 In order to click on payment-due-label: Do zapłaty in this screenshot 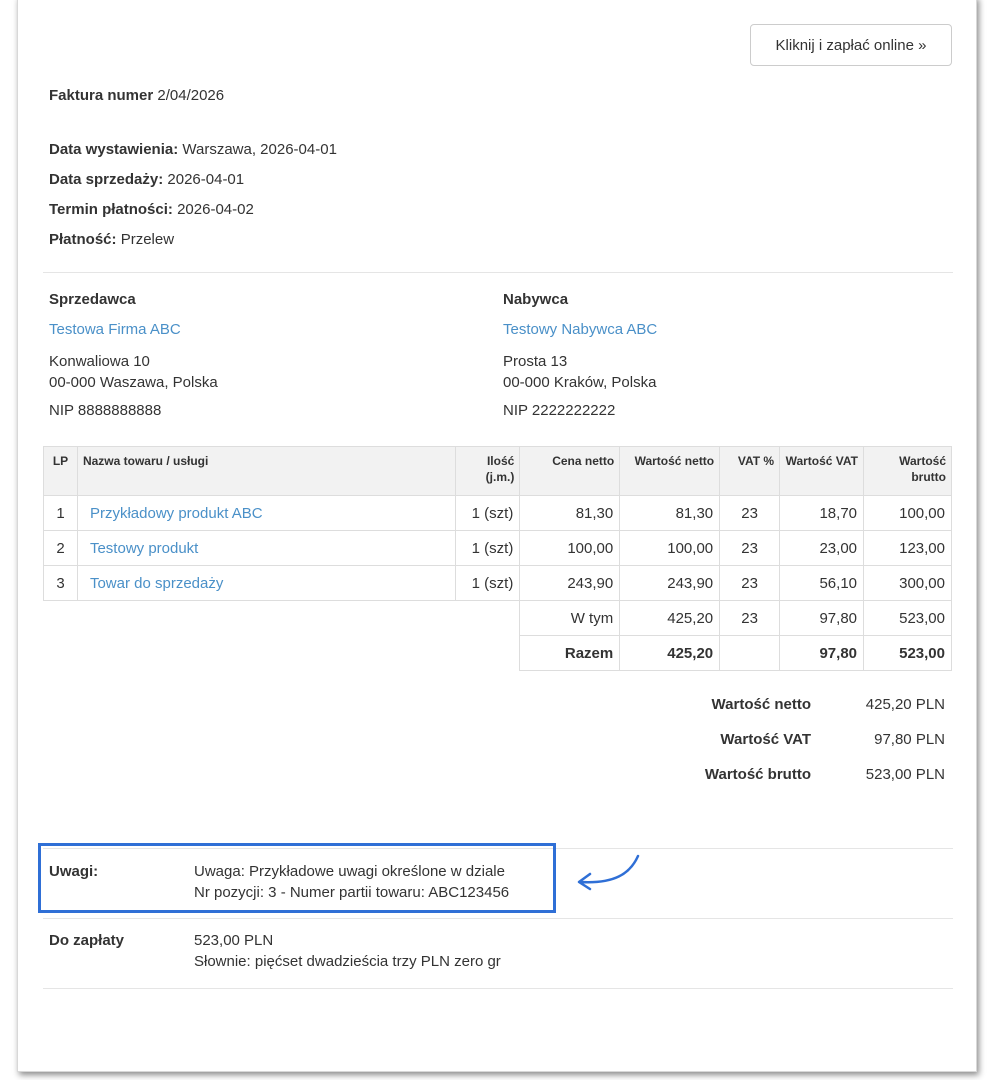, I will do `click(87, 940)`.